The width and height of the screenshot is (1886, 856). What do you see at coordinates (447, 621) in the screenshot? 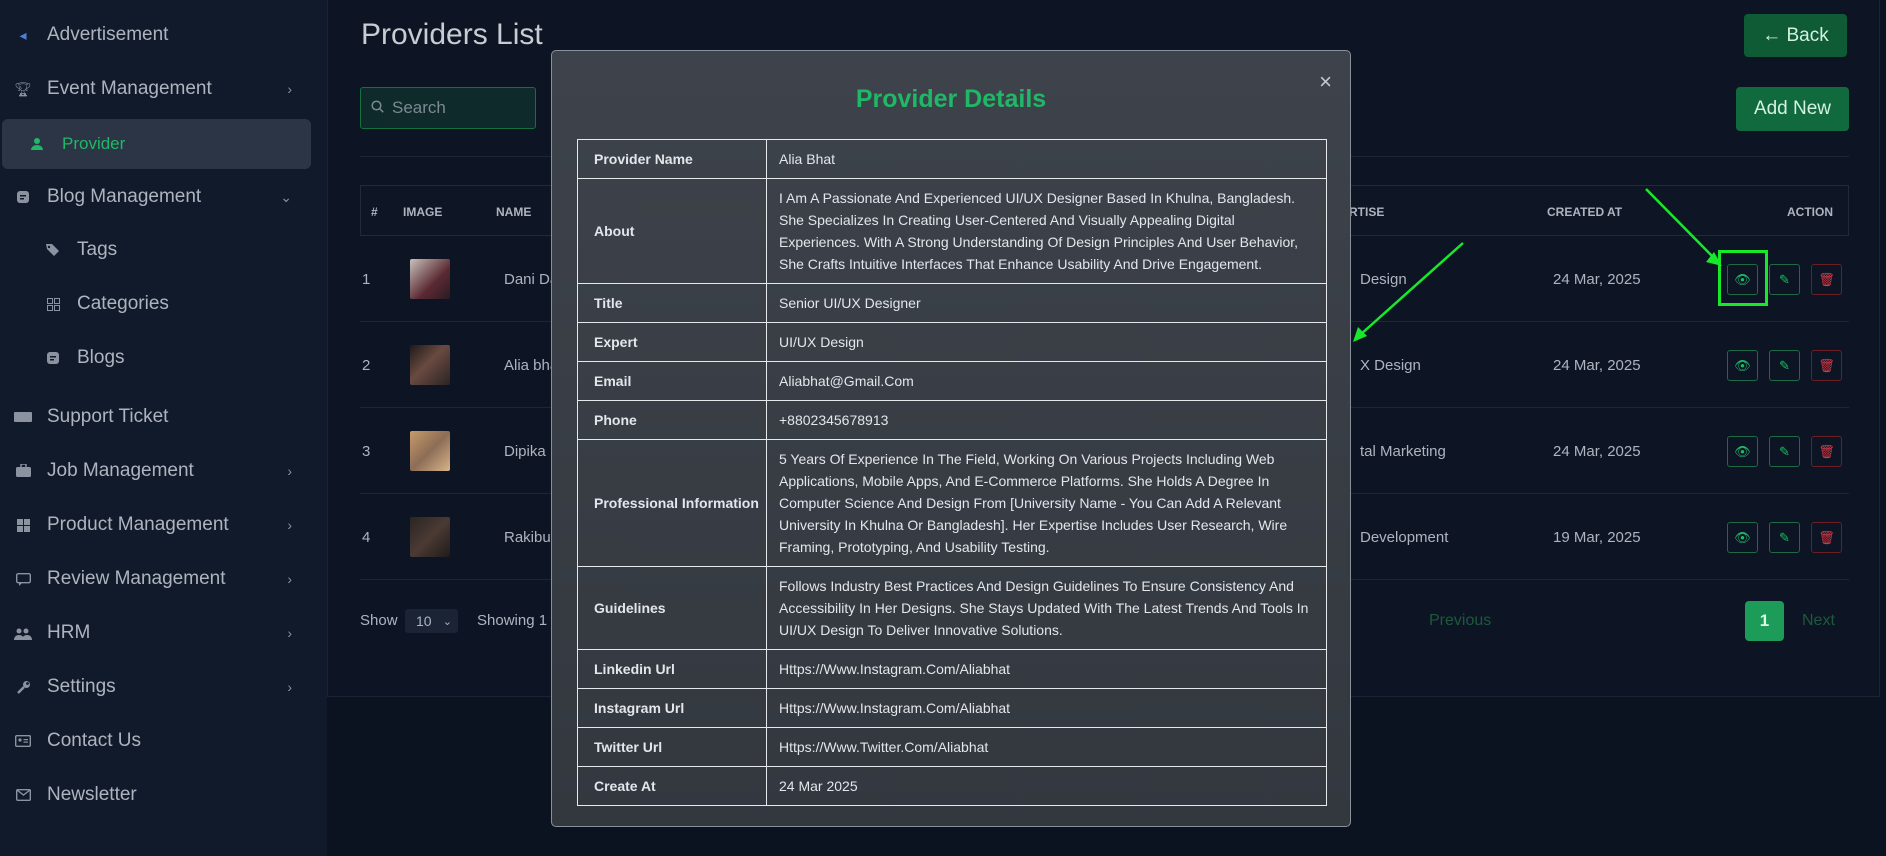
I see `chevron-down-icon: ⌄` at bounding box center [447, 621].